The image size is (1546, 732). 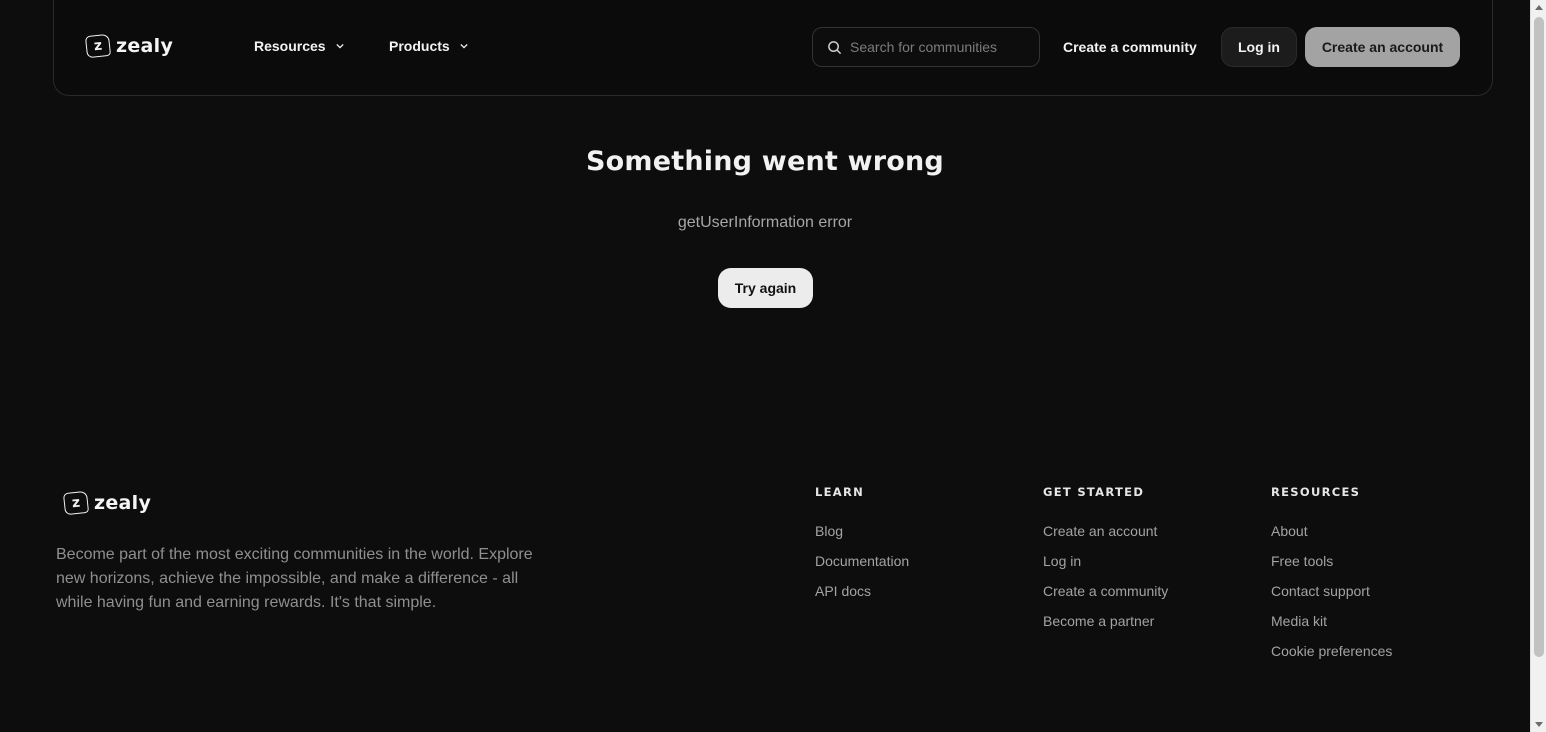 What do you see at coordinates (1382, 47) in the screenshot?
I see `create-account-button: Create an account` at bounding box center [1382, 47].